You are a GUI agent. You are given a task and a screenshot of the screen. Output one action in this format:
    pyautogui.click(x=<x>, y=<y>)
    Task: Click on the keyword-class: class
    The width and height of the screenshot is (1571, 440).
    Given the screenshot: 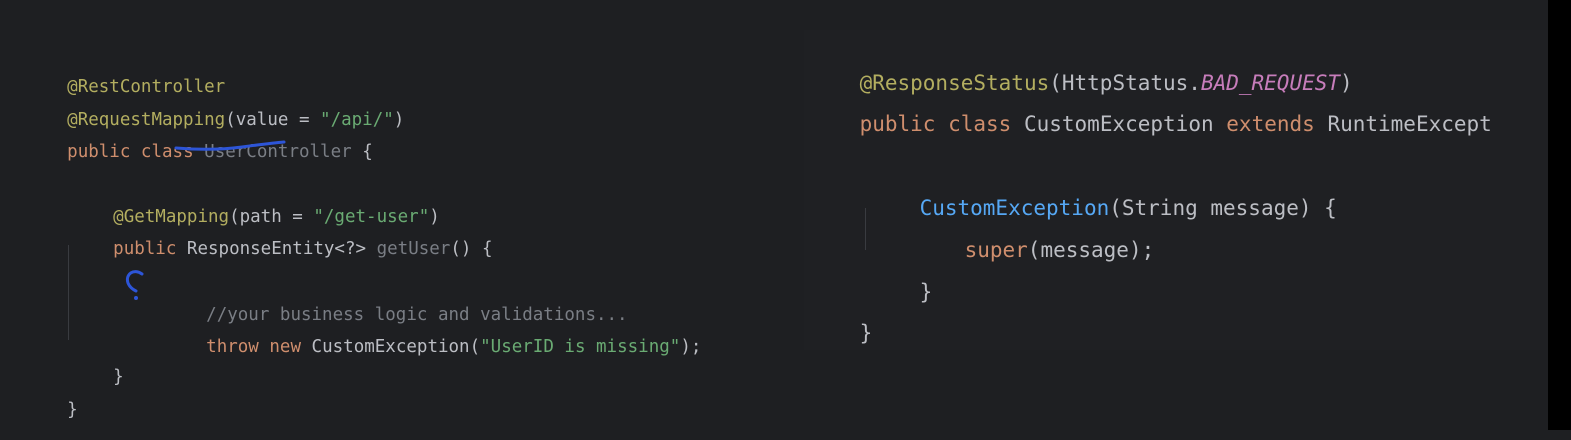 What is the action you would take?
    pyautogui.click(x=980, y=124)
    